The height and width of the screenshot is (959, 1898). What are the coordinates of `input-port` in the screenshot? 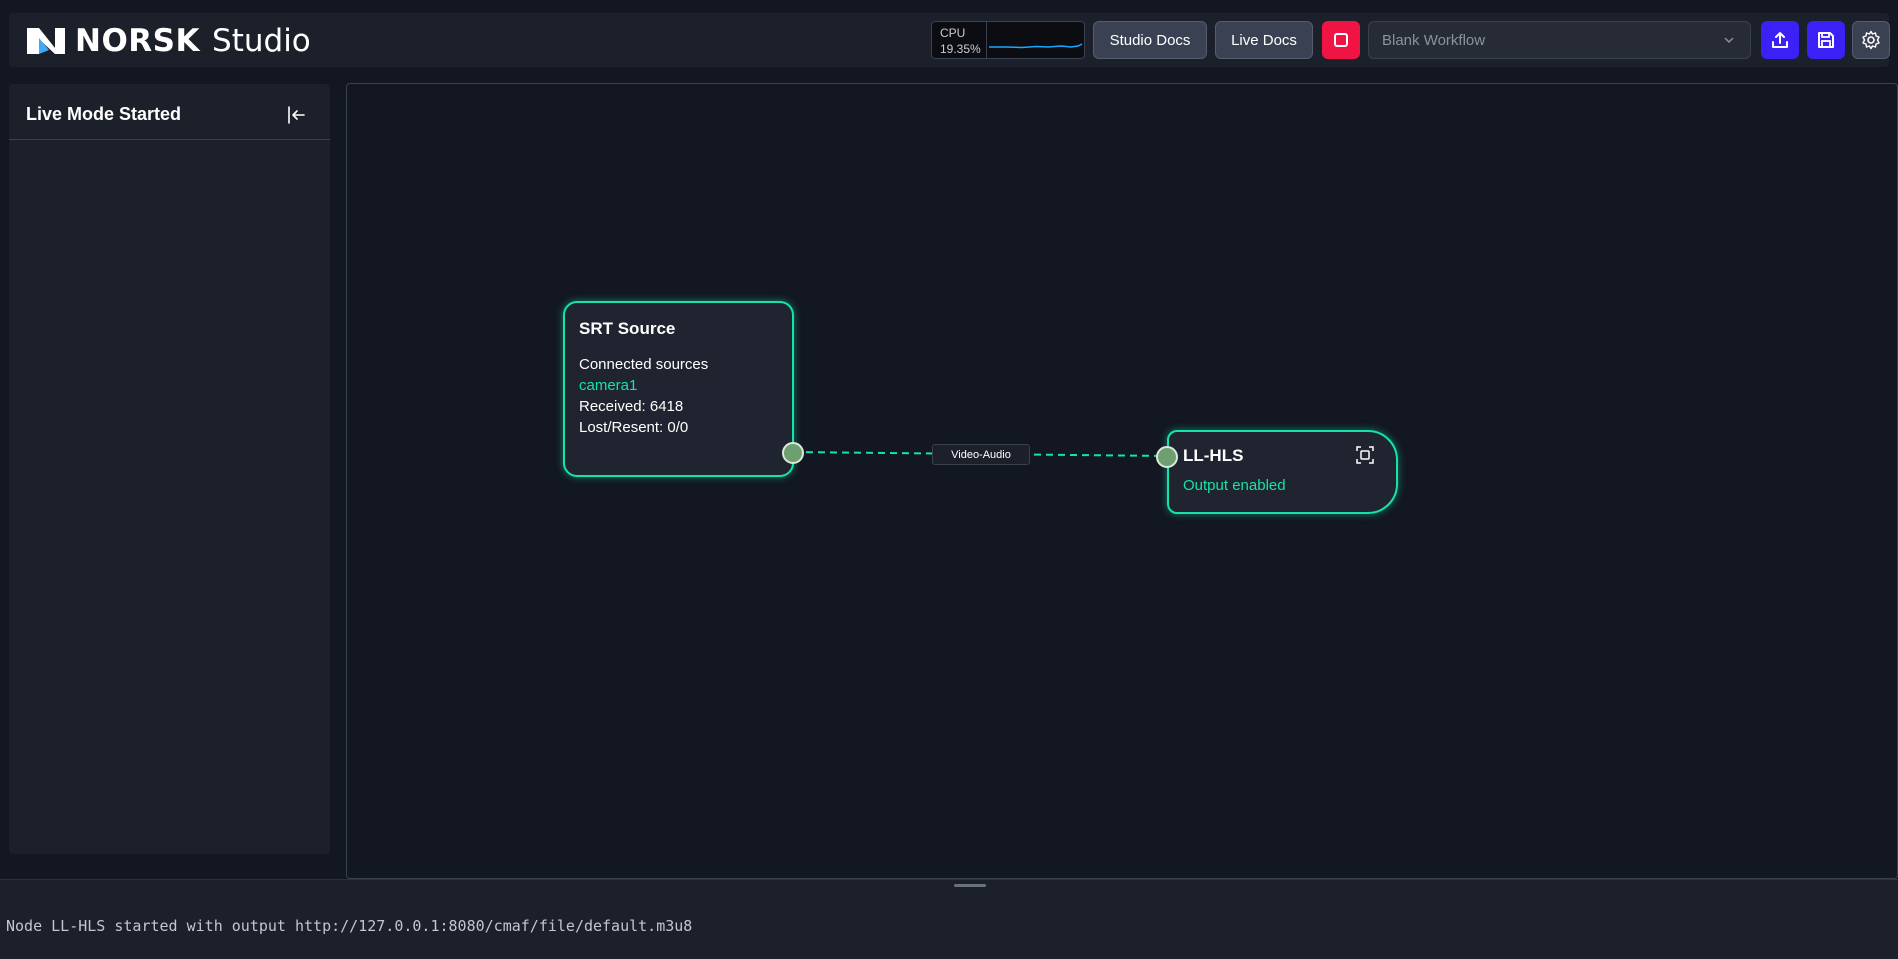 It's located at (1167, 457).